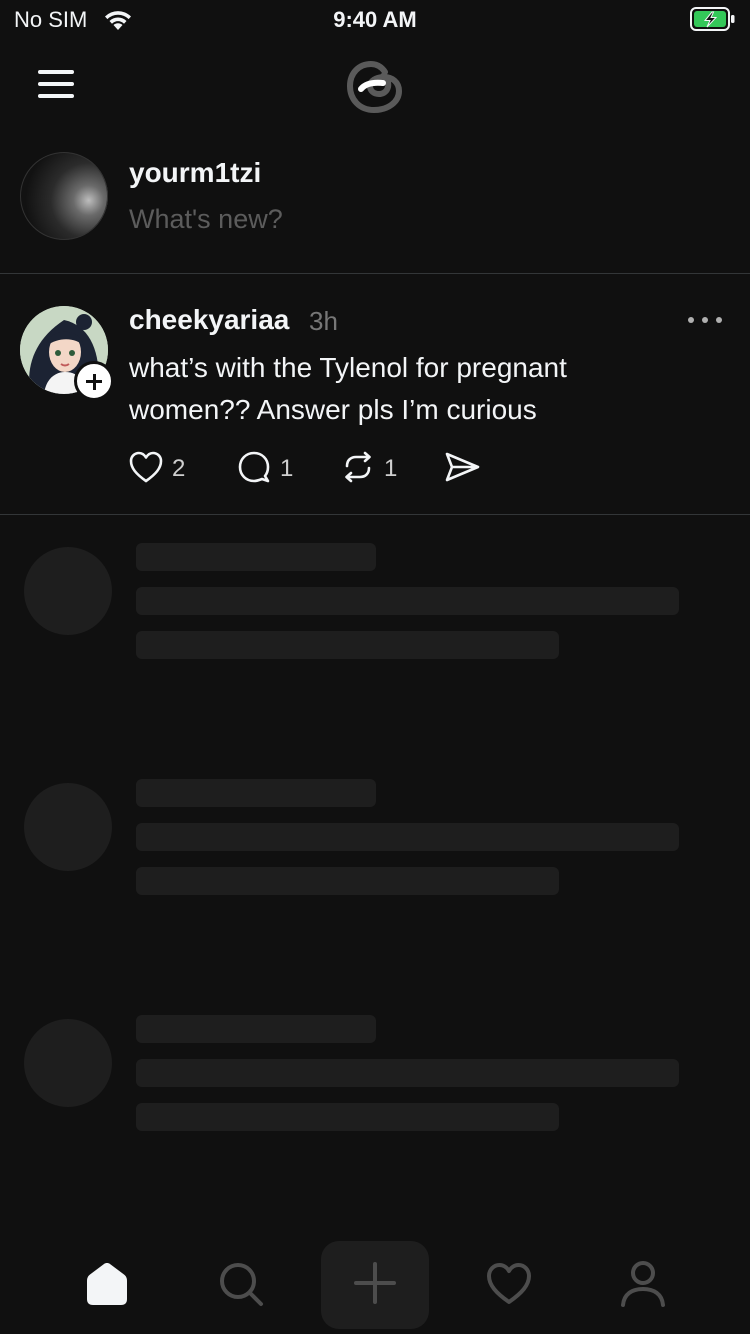 The image size is (750, 1334). I want to click on send-icon, so click(462, 469).